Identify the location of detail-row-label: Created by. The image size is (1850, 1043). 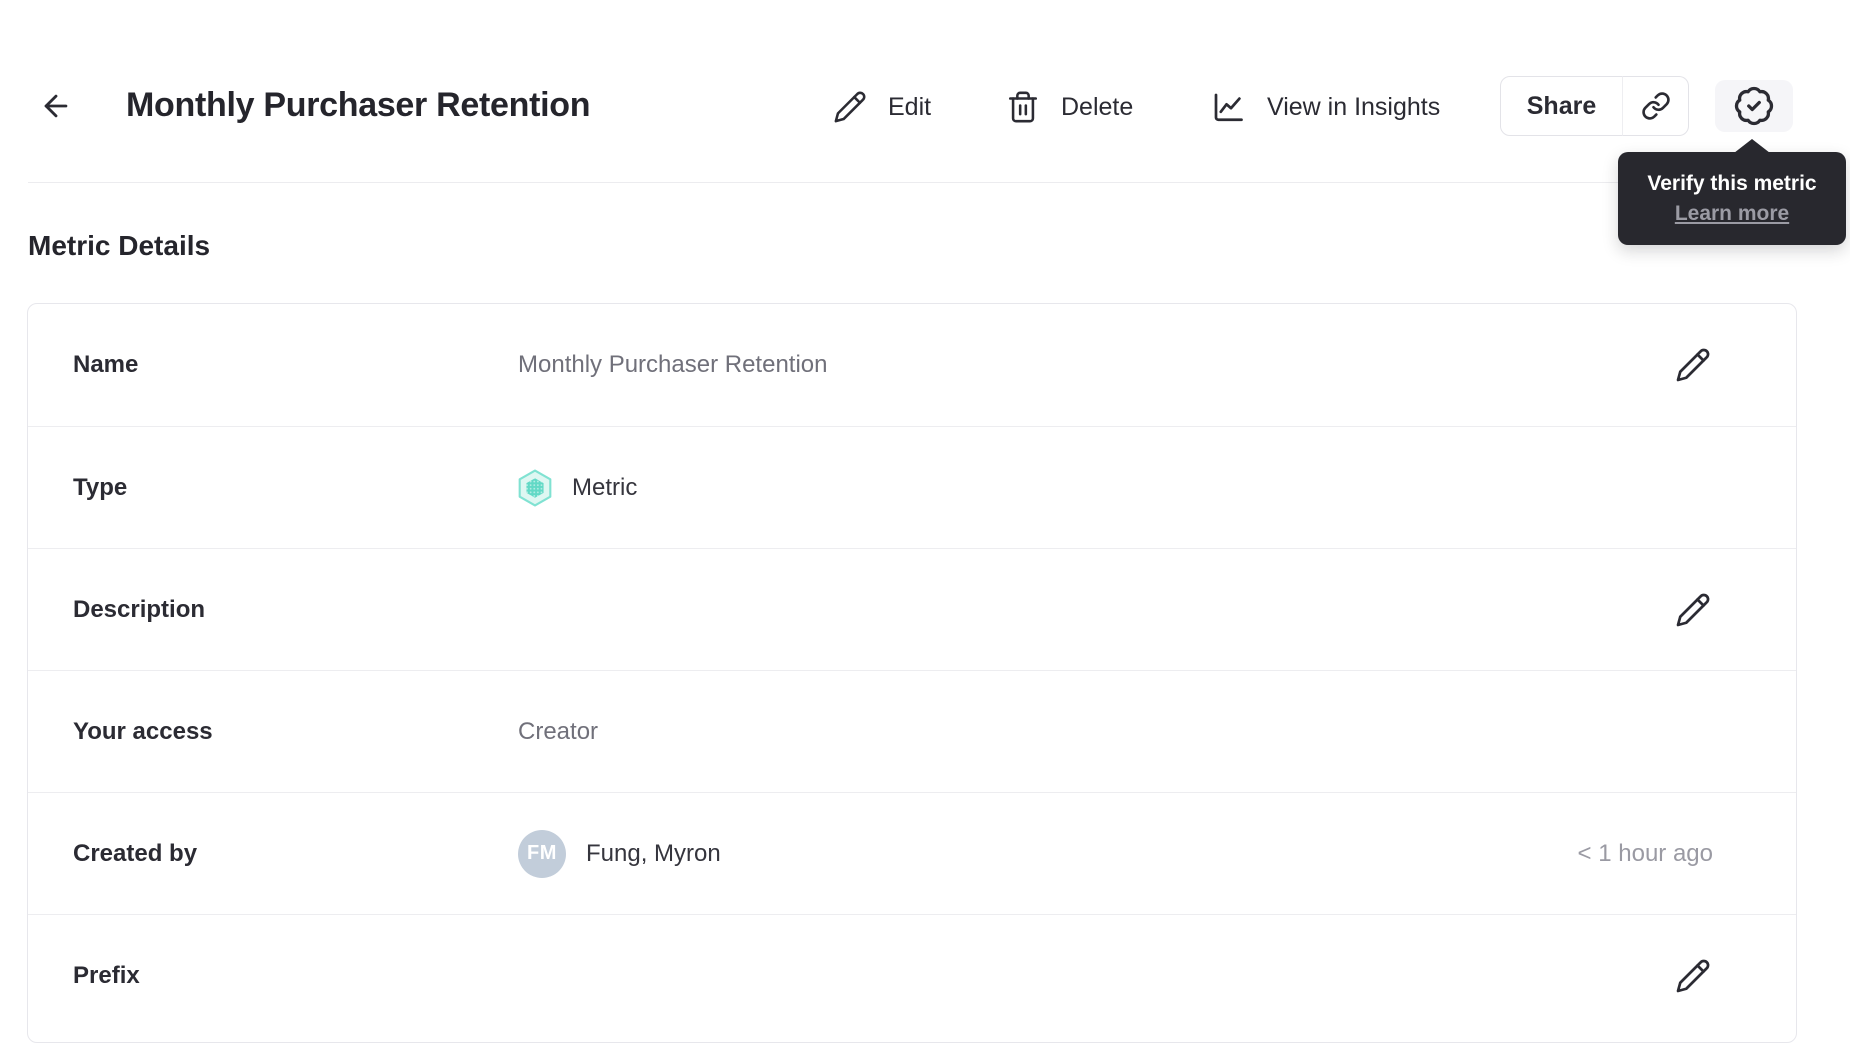
(135, 853).